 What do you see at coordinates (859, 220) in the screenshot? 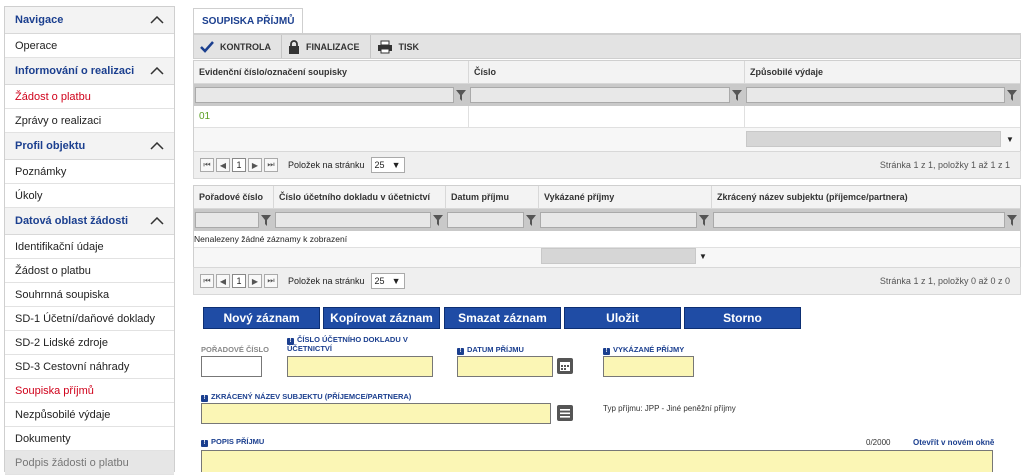
I see `filter-input-zkraceny-nazev` at bounding box center [859, 220].